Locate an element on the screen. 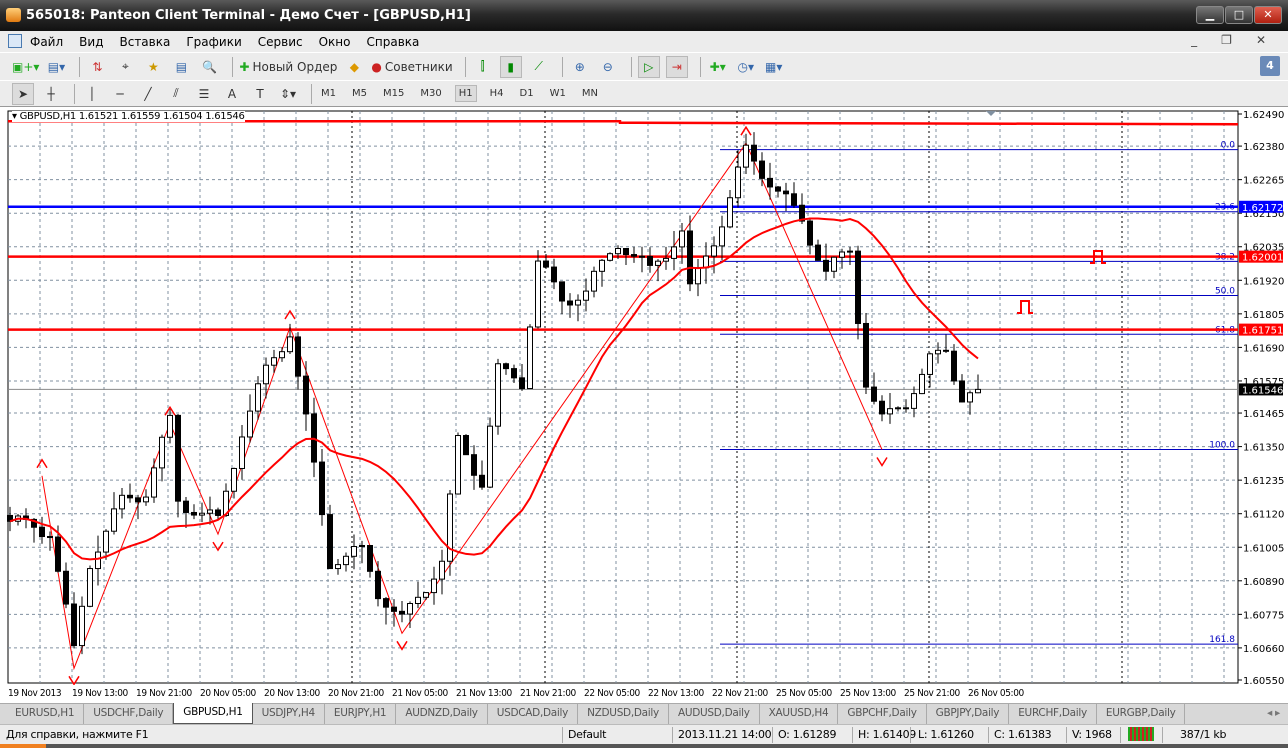 This screenshot has height=748, width=1288. strategy-tester-icon: 🔍 is located at coordinates (209, 67).